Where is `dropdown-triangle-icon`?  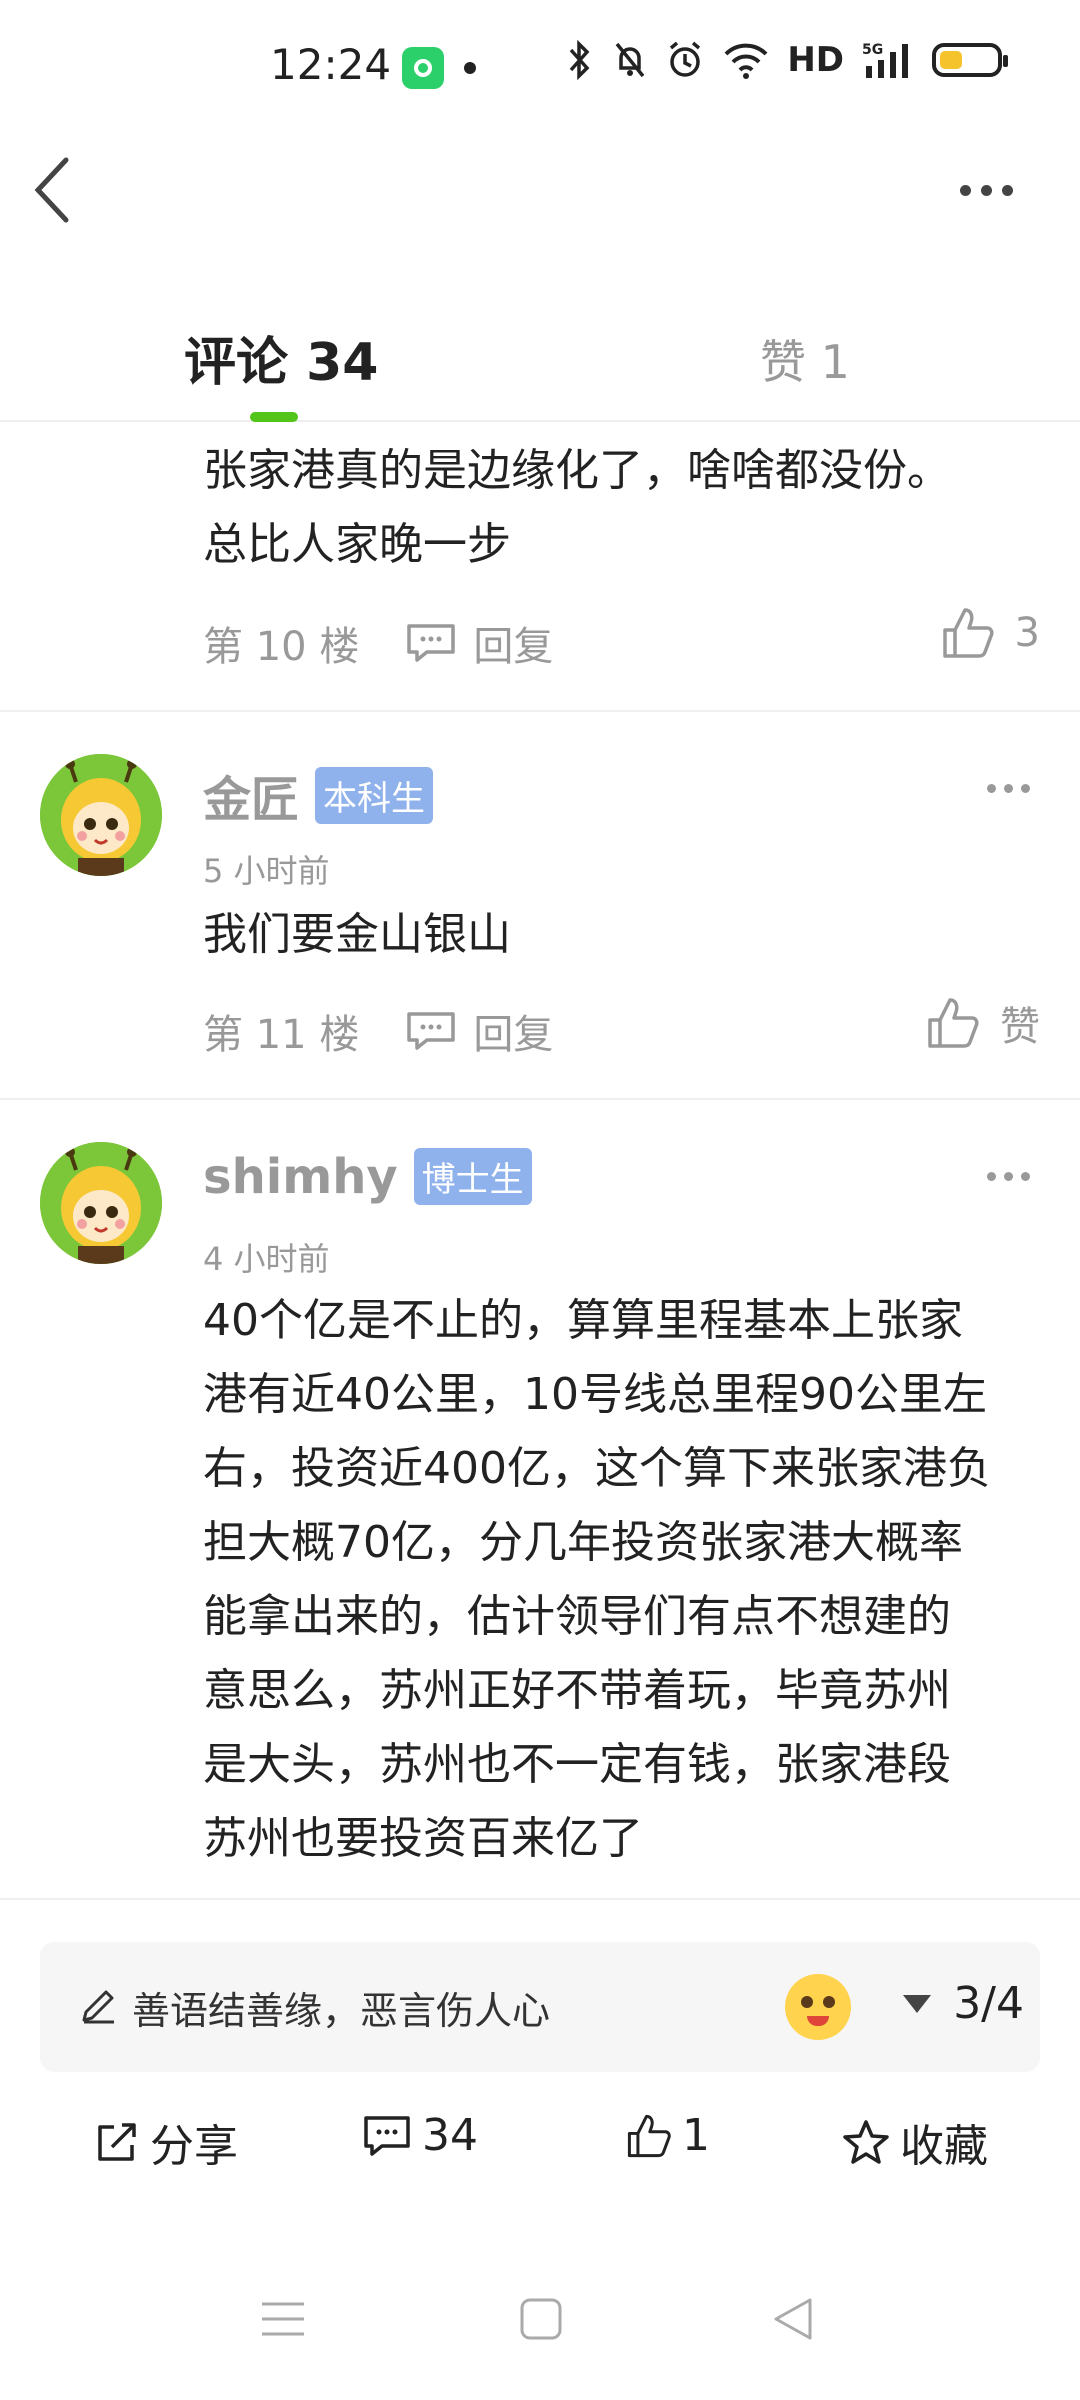
dropdown-triangle-icon is located at coordinates (917, 2003).